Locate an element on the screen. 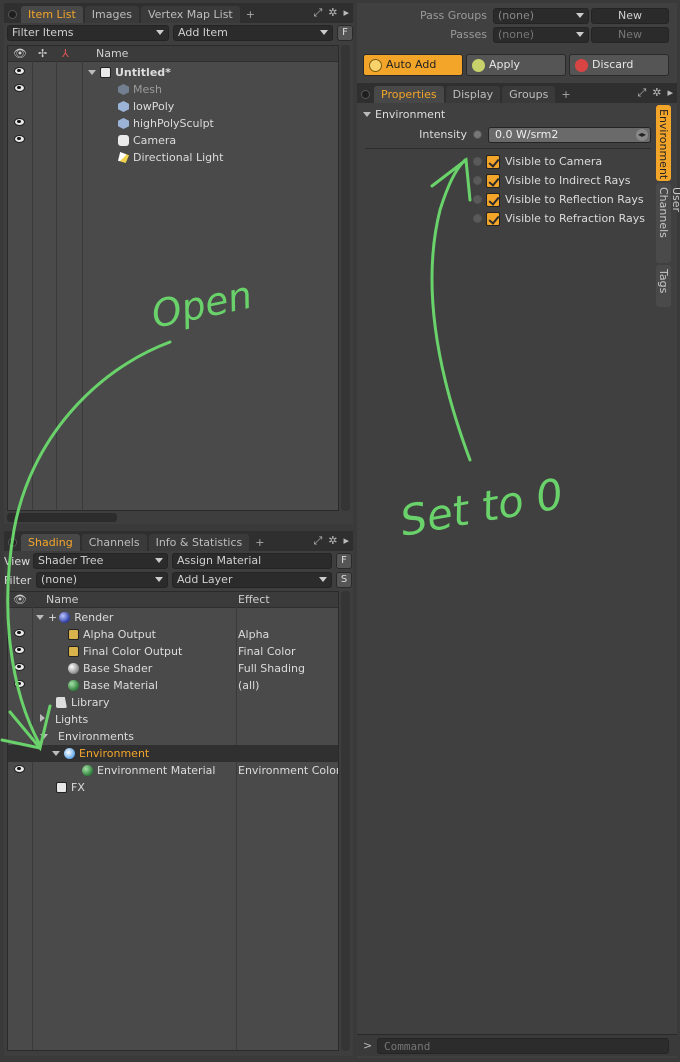 The image size is (680, 1062). table-row: Environments is located at coordinates (173, 736).